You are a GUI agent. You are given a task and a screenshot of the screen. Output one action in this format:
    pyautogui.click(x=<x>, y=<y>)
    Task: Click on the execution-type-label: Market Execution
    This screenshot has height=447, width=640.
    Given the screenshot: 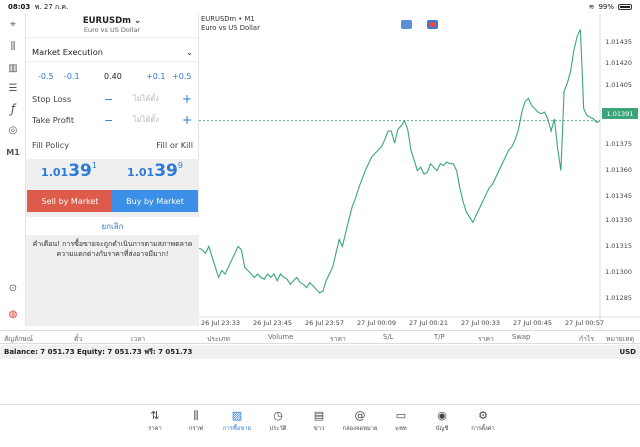 What is the action you would take?
    pyautogui.click(x=67, y=51)
    